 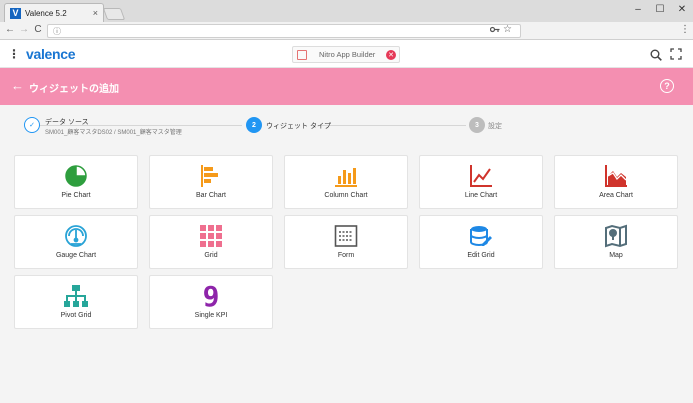 What do you see at coordinates (667, 86) in the screenshot?
I see `help-icon: ?` at bounding box center [667, 86].